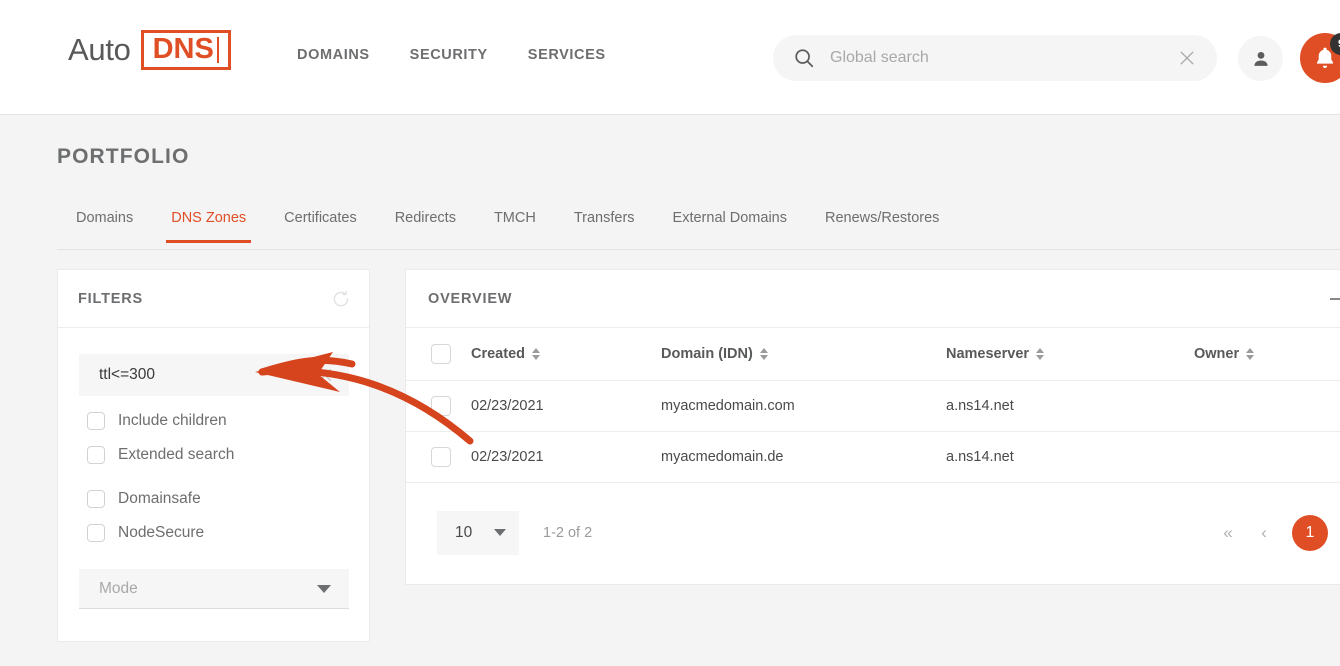  I want to click on filters-panel: FILTERS Include child, so click(213, 455).